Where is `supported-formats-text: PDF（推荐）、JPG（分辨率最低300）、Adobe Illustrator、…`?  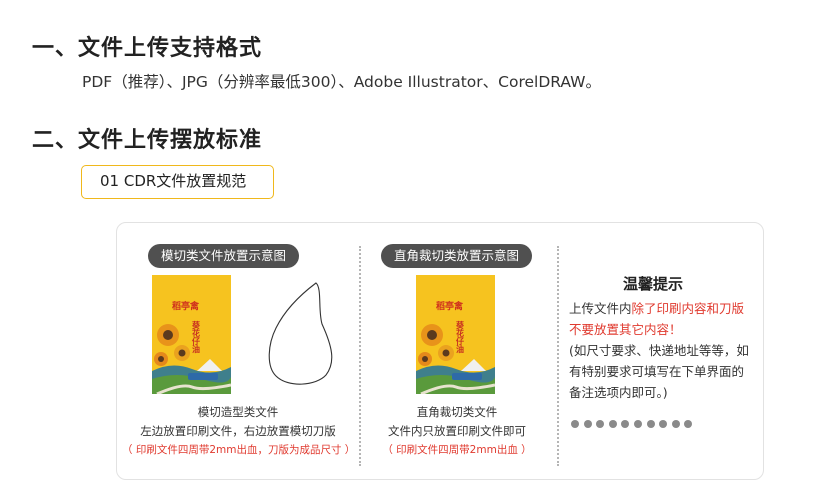 supported-formats-text: PDF（推荐）、JPG（分辨率最低300）、Adobe Illustrator、… is located at coordinates (341, 82).